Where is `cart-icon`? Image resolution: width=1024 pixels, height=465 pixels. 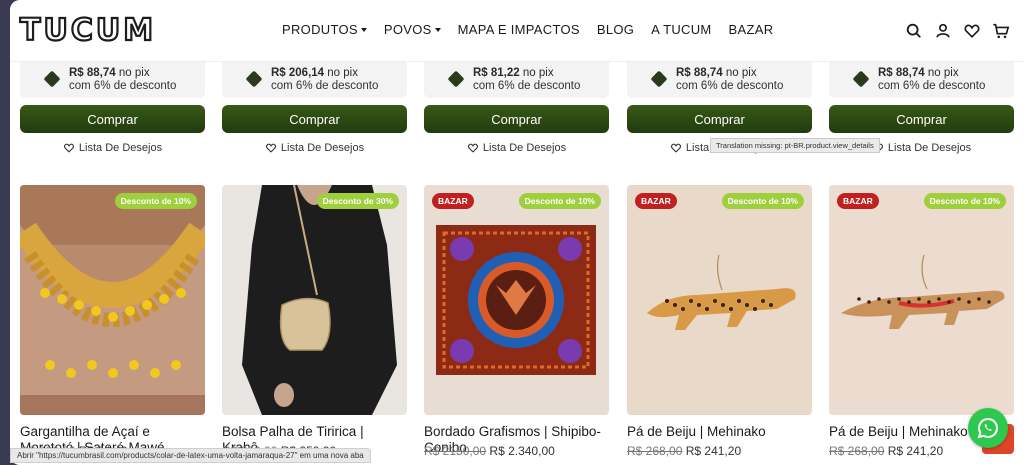 cart-icon is located at coordinates (1001, 31).